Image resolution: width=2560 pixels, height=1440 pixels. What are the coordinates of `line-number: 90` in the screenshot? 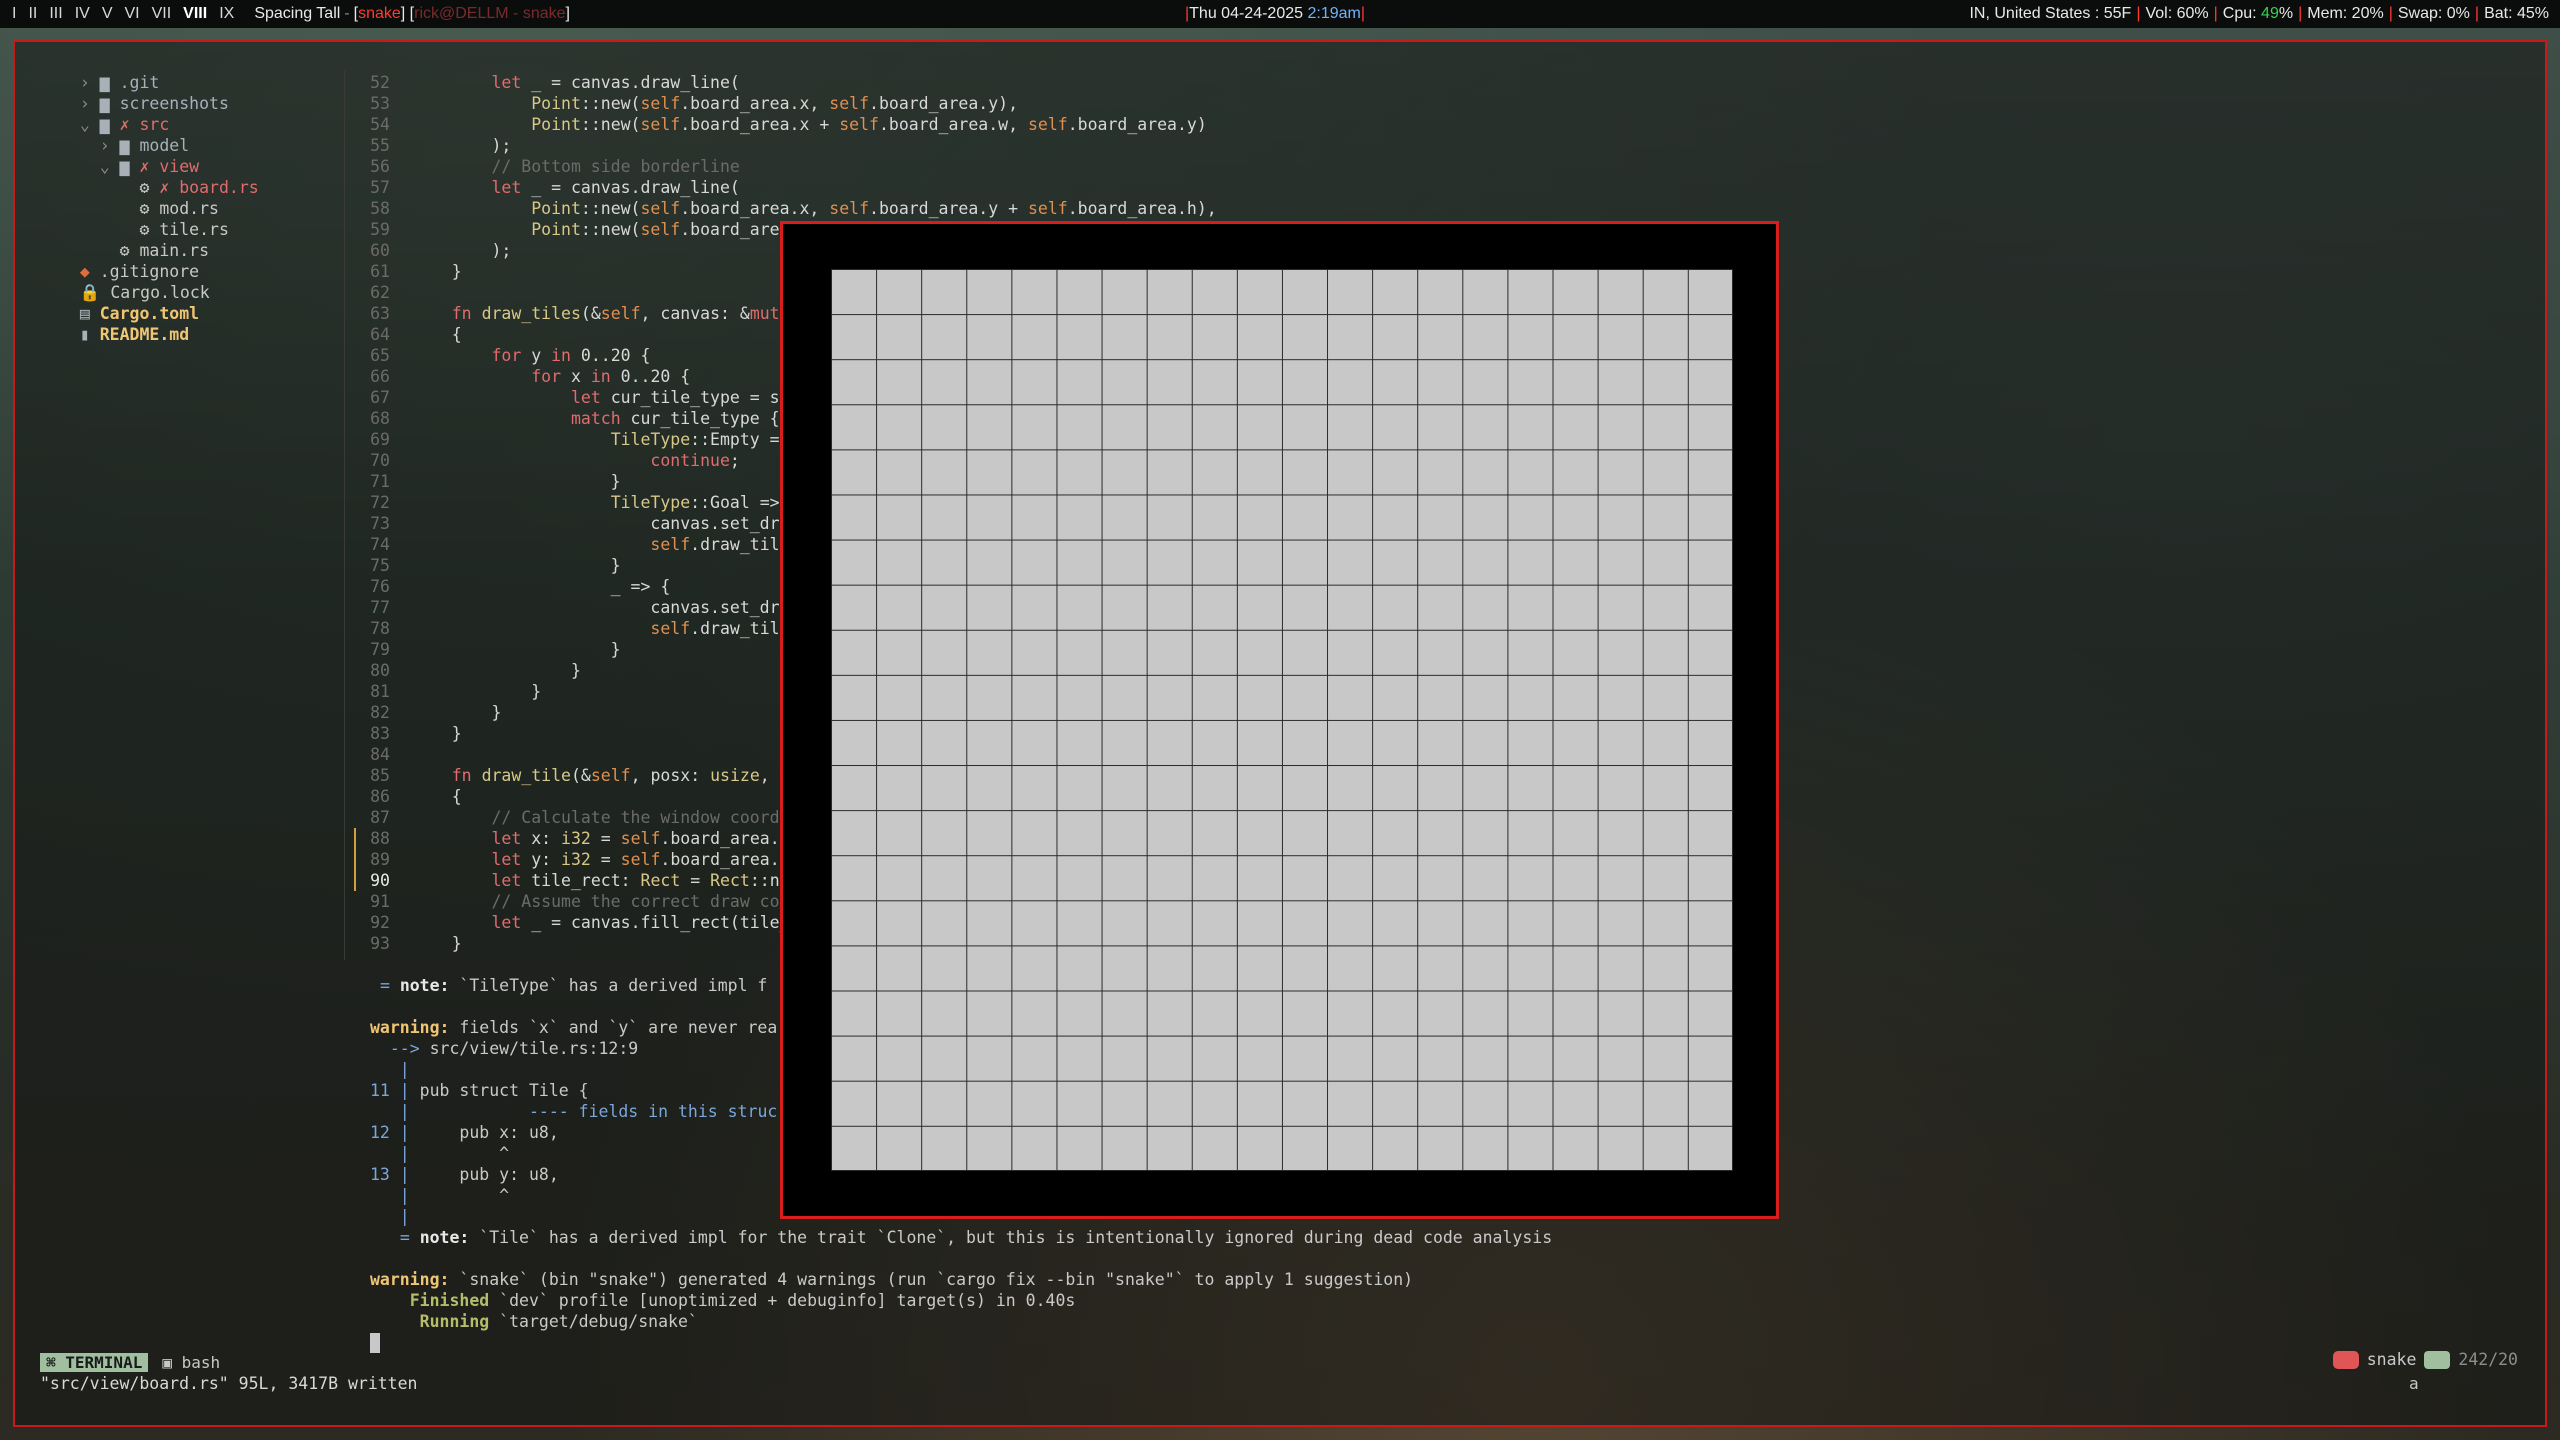 It's located at (380, 880).